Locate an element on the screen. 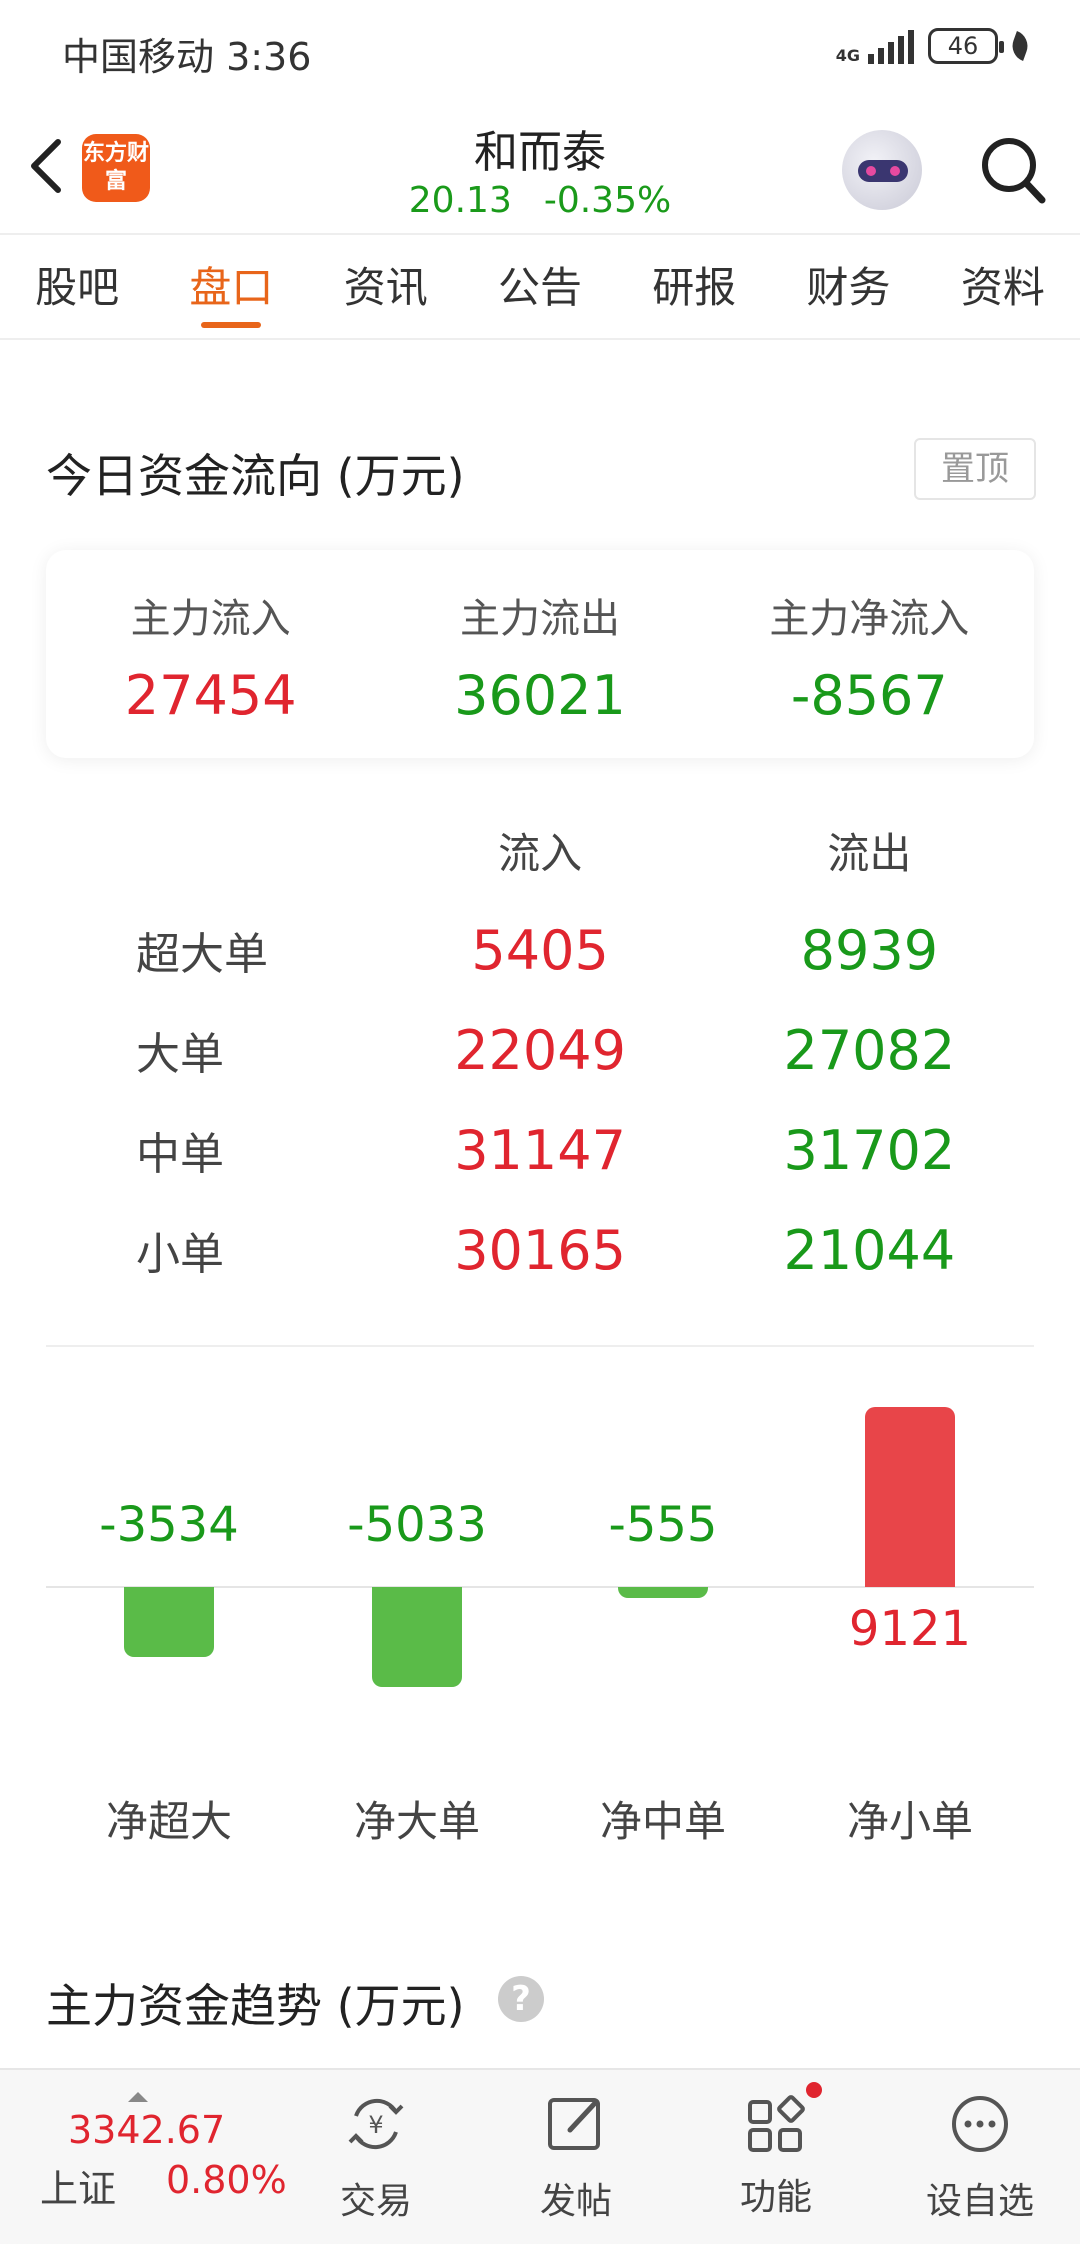 The image size is (1080, 2244). bar-value-label-1: -5033 is located at coordinates (417, 1525).